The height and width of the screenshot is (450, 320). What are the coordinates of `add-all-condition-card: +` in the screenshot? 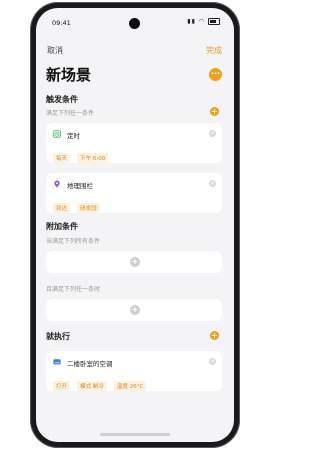 It's located at (134, 262).